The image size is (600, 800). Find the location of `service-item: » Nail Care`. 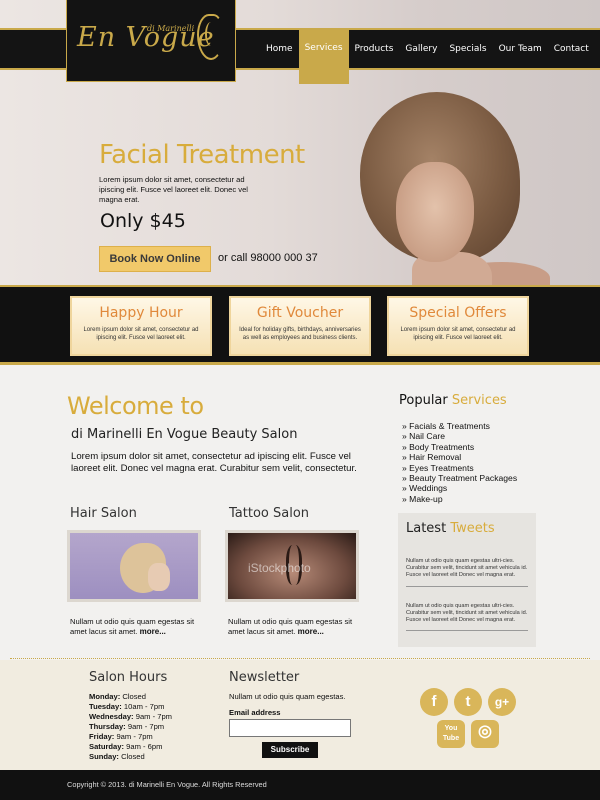

service-item: » Nail Care is located at coordinates (459, 436).